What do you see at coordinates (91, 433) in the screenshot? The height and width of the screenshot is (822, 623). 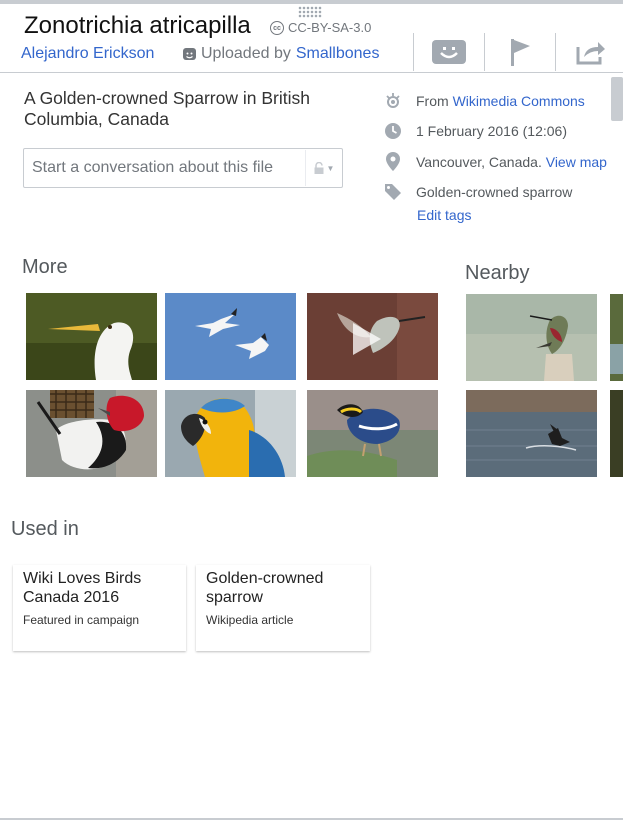 I see `thumb-red-headed-woodpecker` at bounding box center [91, 433].